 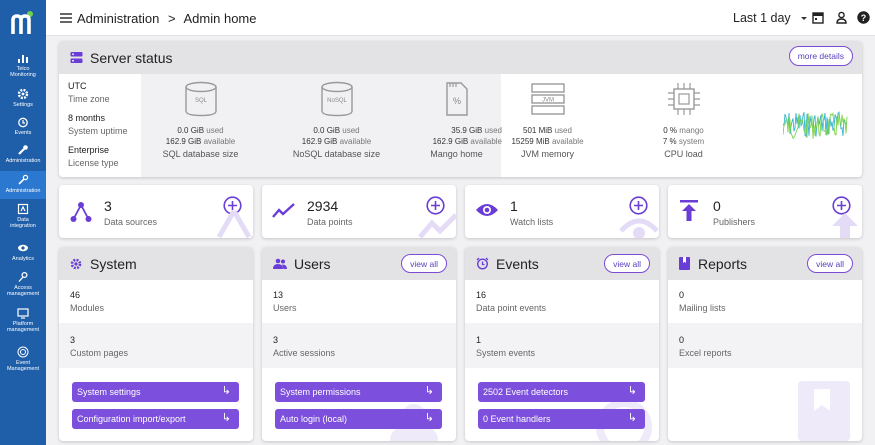 I want to click on watch-lists-count: 1, so click(x=514, y=206).